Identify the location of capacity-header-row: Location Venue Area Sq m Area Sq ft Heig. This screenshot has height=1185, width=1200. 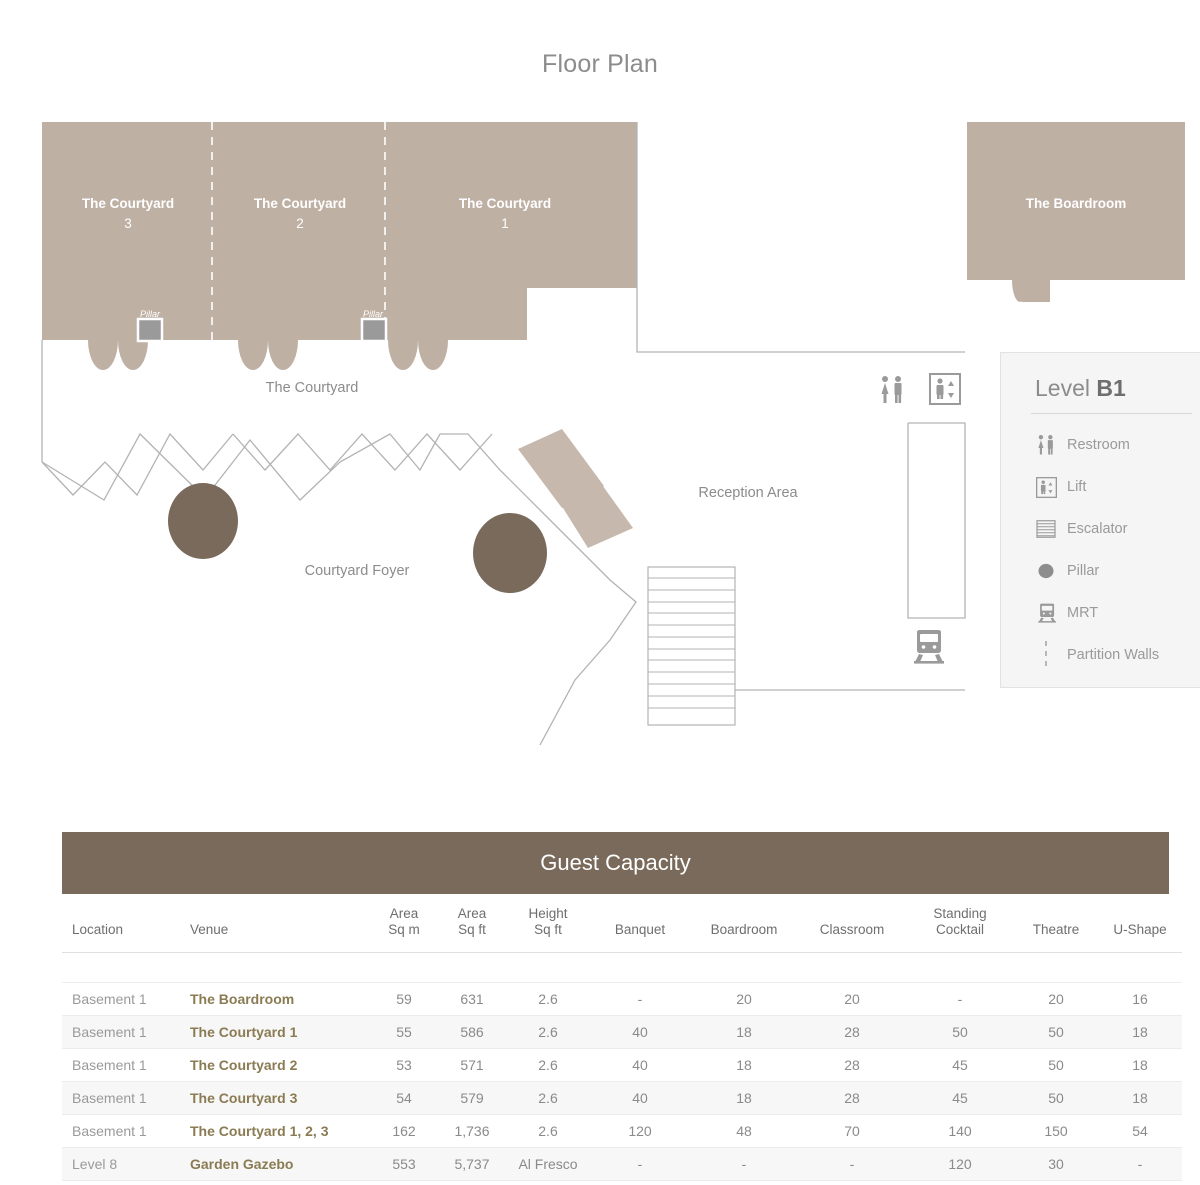
(622, 924).